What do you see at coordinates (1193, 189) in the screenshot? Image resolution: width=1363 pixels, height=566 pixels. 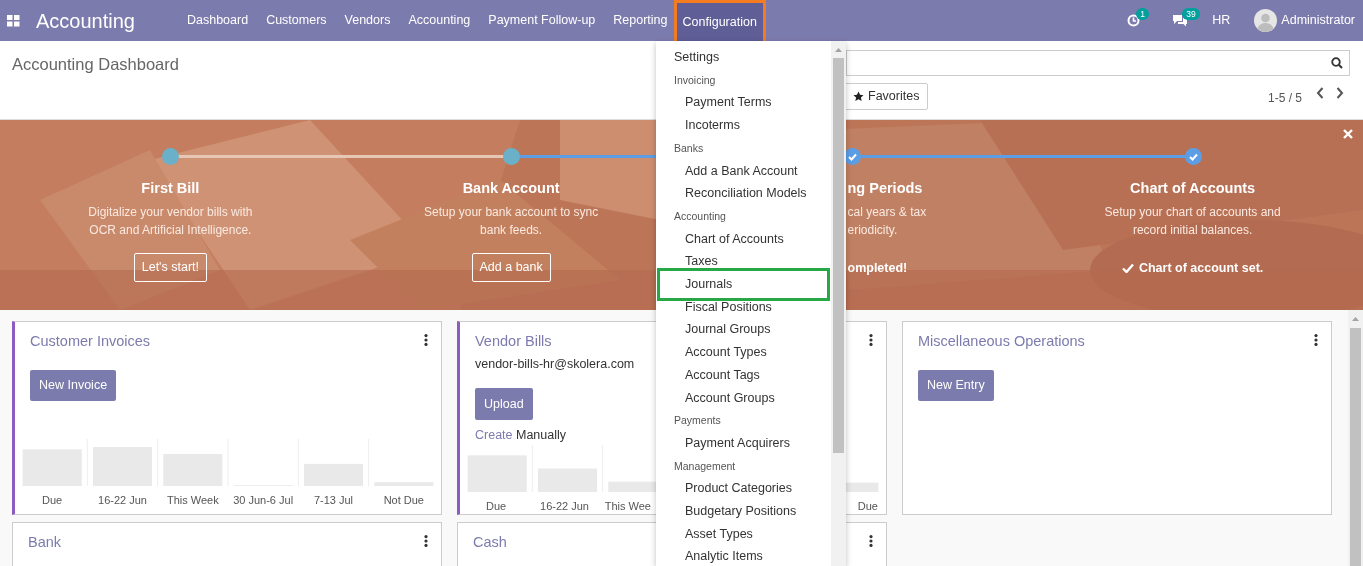 I see `step-title: Chart of Accounts` at bounding box center [1193, 189].